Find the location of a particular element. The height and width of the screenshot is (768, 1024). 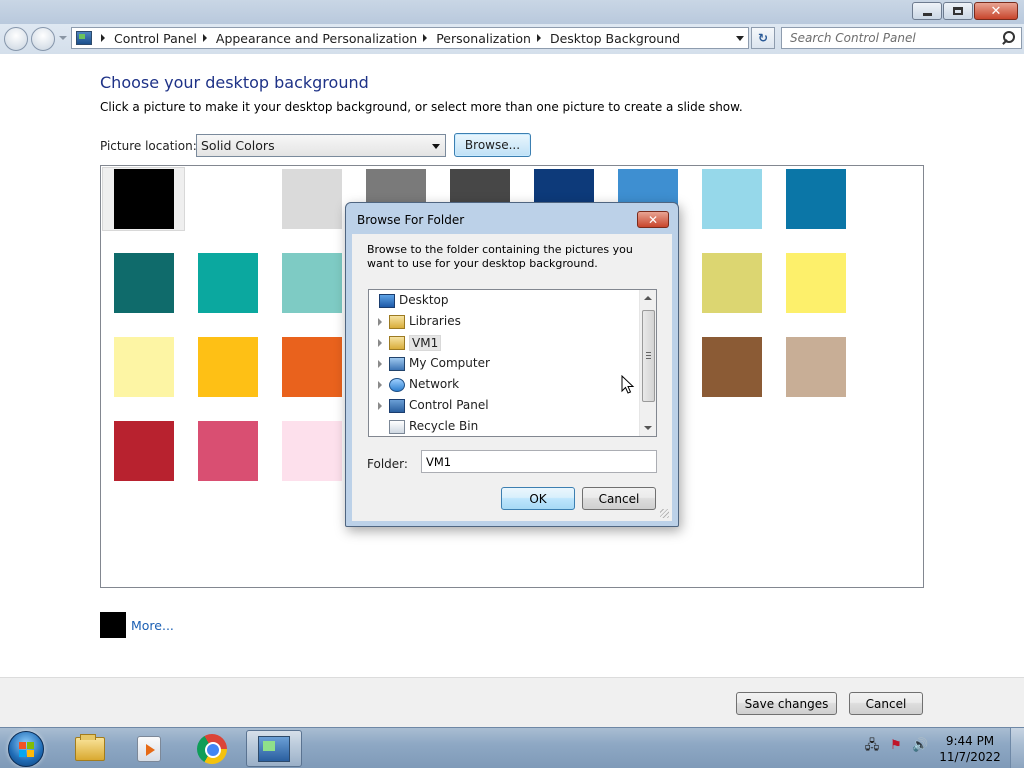

restore-icon is located at coordinates (958, 11).